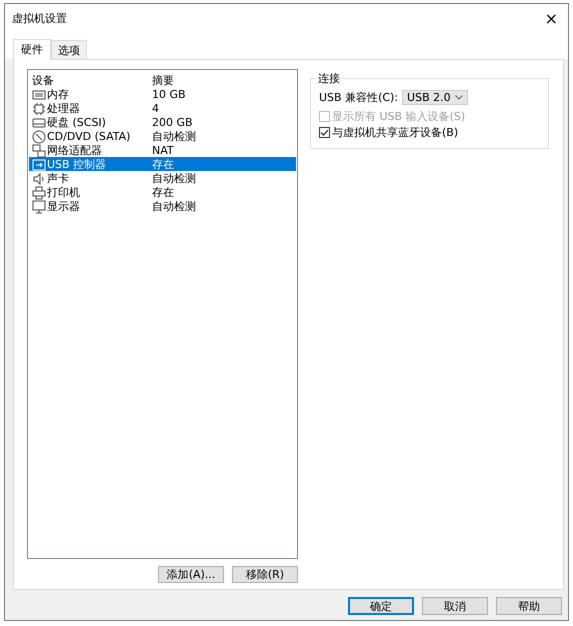 This screenshot has height=626, width=573. What do you see at coordinates (169, 94) in the screenshot?
I see `device-summary: 10 GB` at bounding box center [169, 94].